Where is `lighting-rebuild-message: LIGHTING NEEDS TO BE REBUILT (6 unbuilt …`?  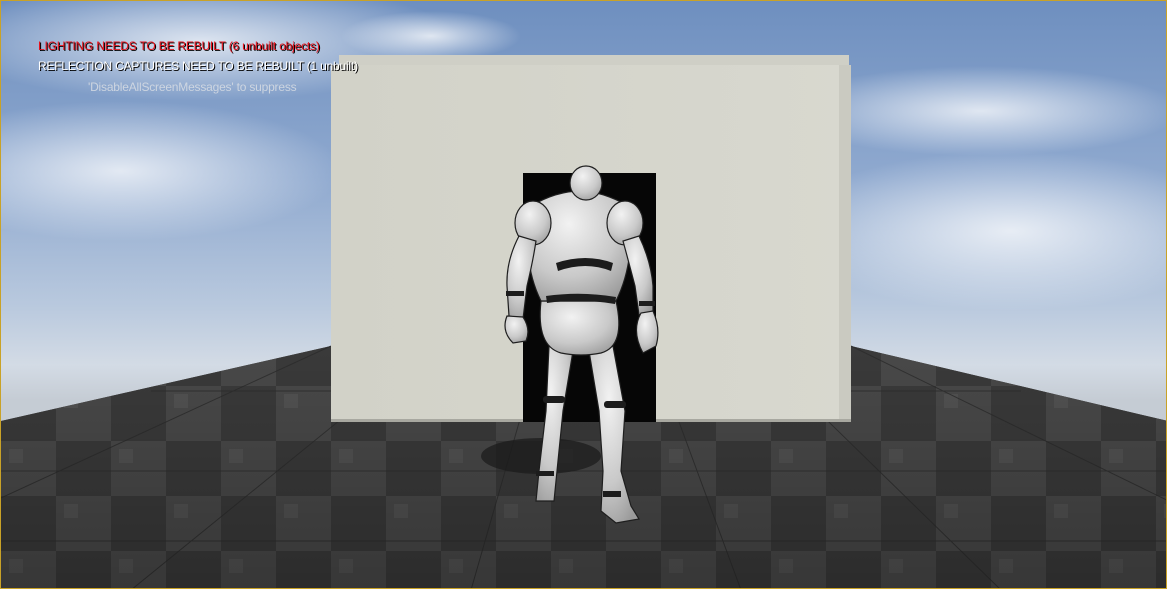 lighting-rebuild-message: LIGHTING NEEDS TO BE REBUILT (6 unbuilt … is located at coordinates (179, 46).